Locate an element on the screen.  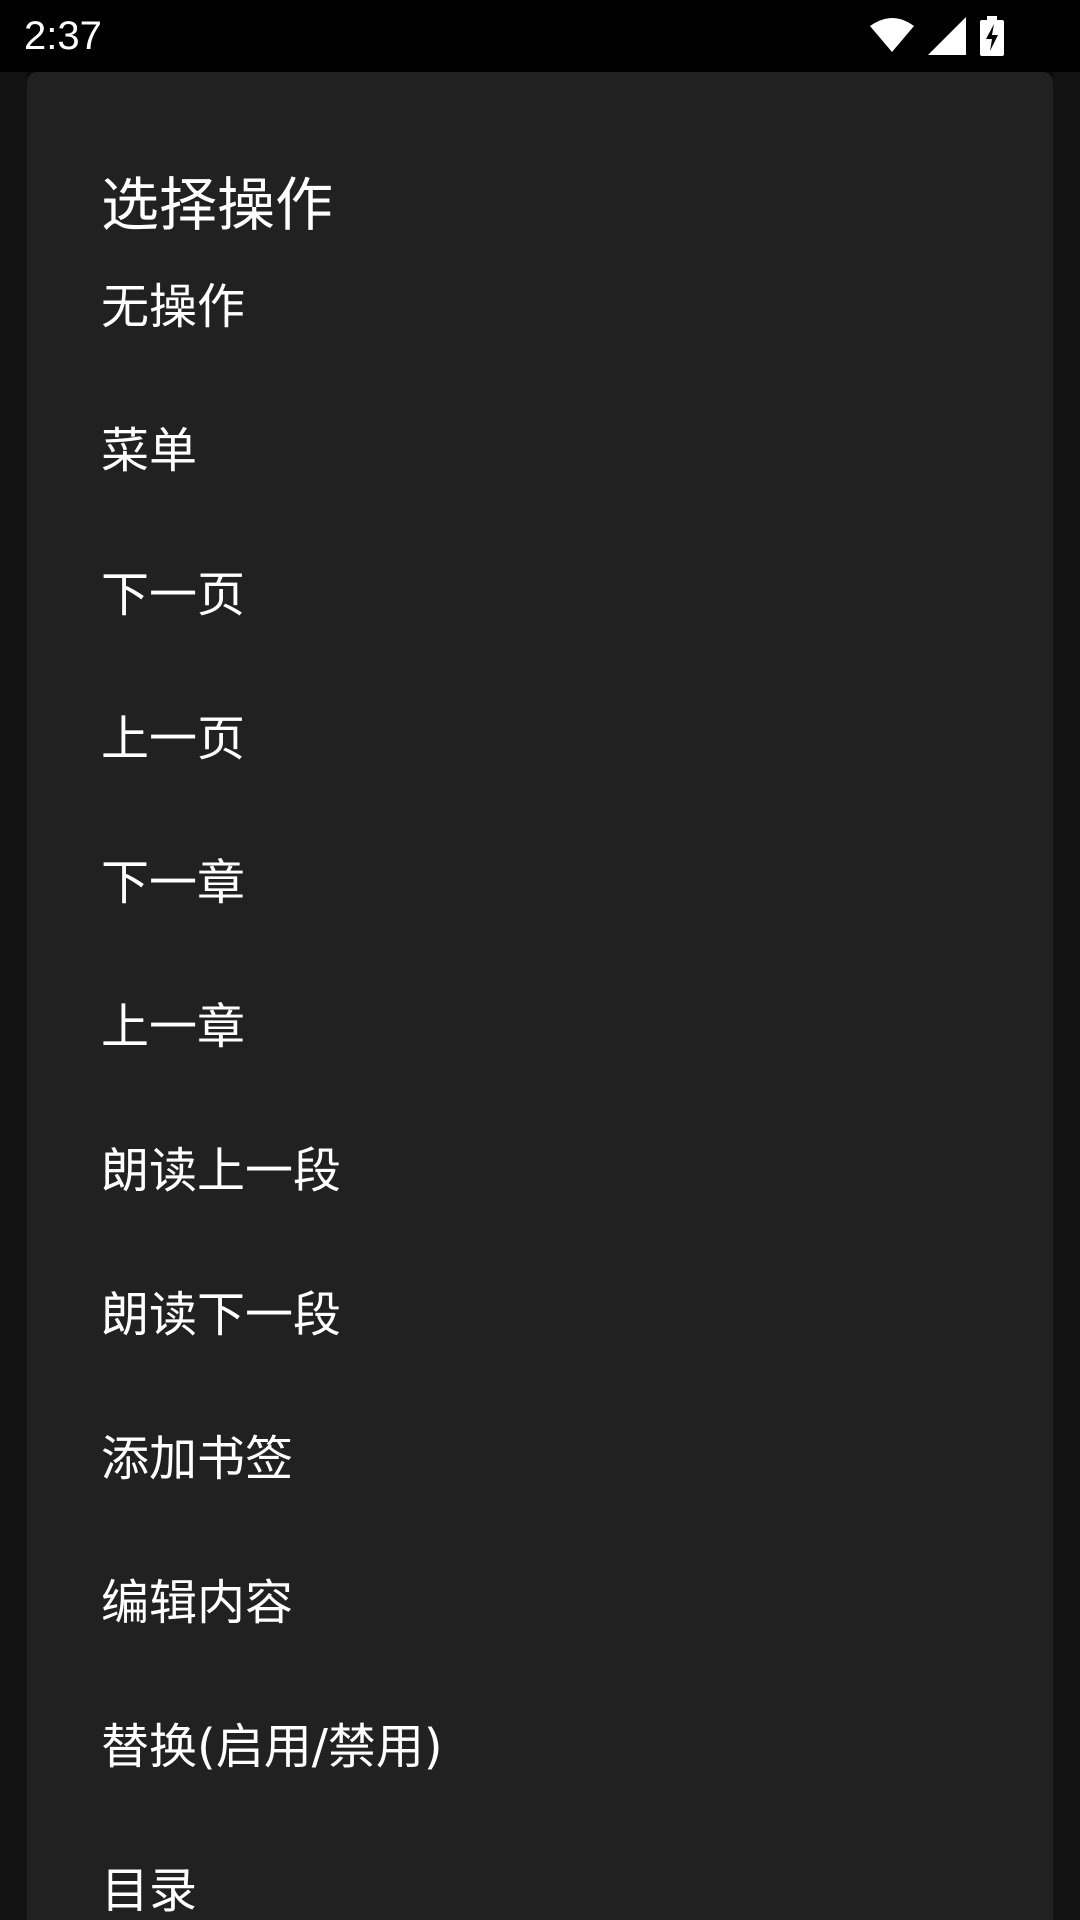
dialog-option-label: 上一页 is located at coordinates (173, 739).